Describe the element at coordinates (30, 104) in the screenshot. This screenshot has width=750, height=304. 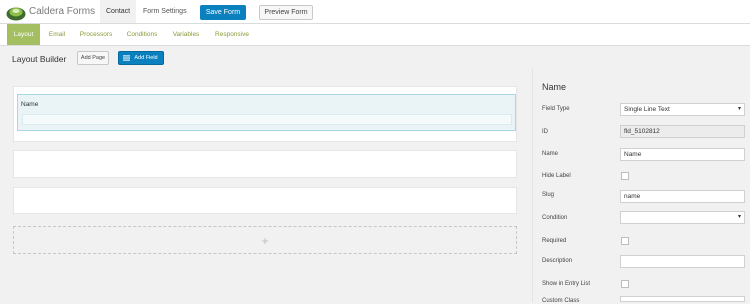
I see `field-card-label: Name` at that location.